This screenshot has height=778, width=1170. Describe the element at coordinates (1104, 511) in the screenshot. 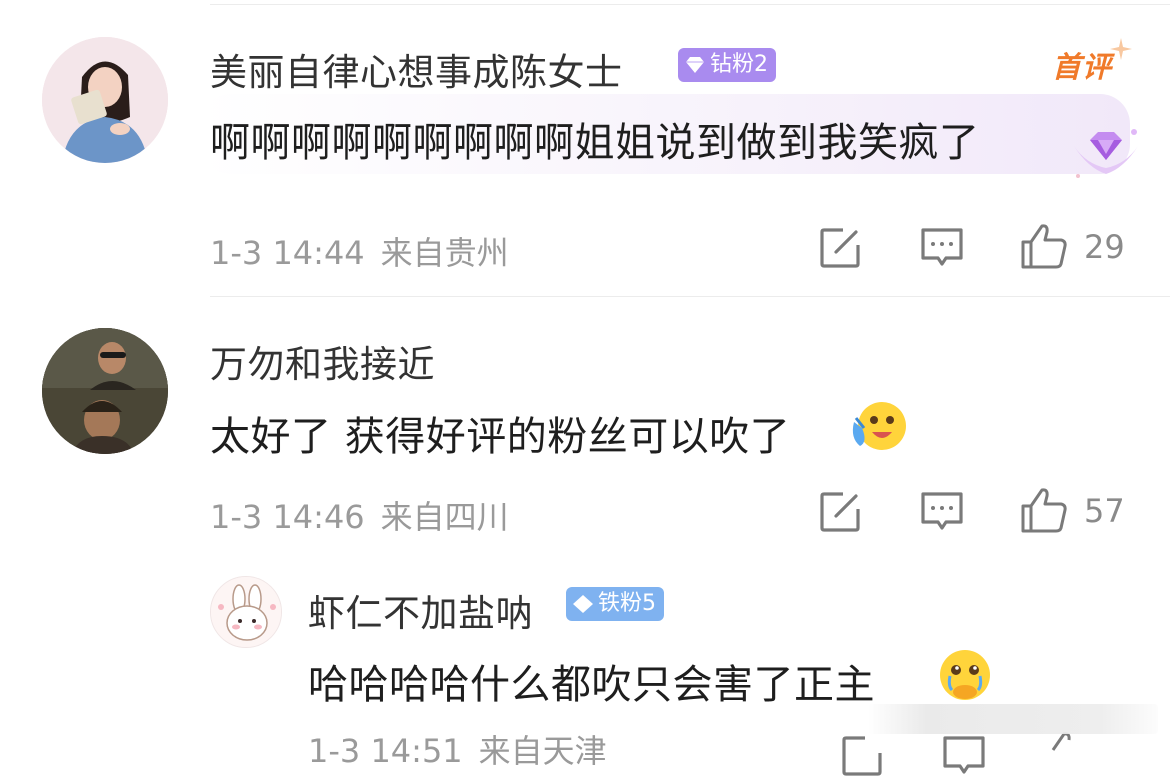

I see `like-count: 57` at that location.